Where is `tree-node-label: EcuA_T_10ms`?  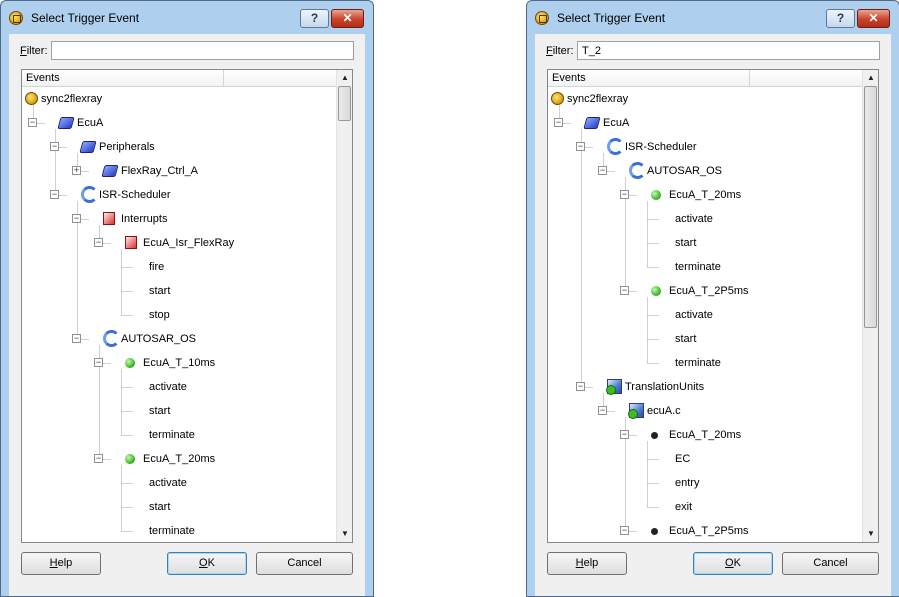
tree-node-label: EcuA_T_10ms is located at coordinates (179, 363).